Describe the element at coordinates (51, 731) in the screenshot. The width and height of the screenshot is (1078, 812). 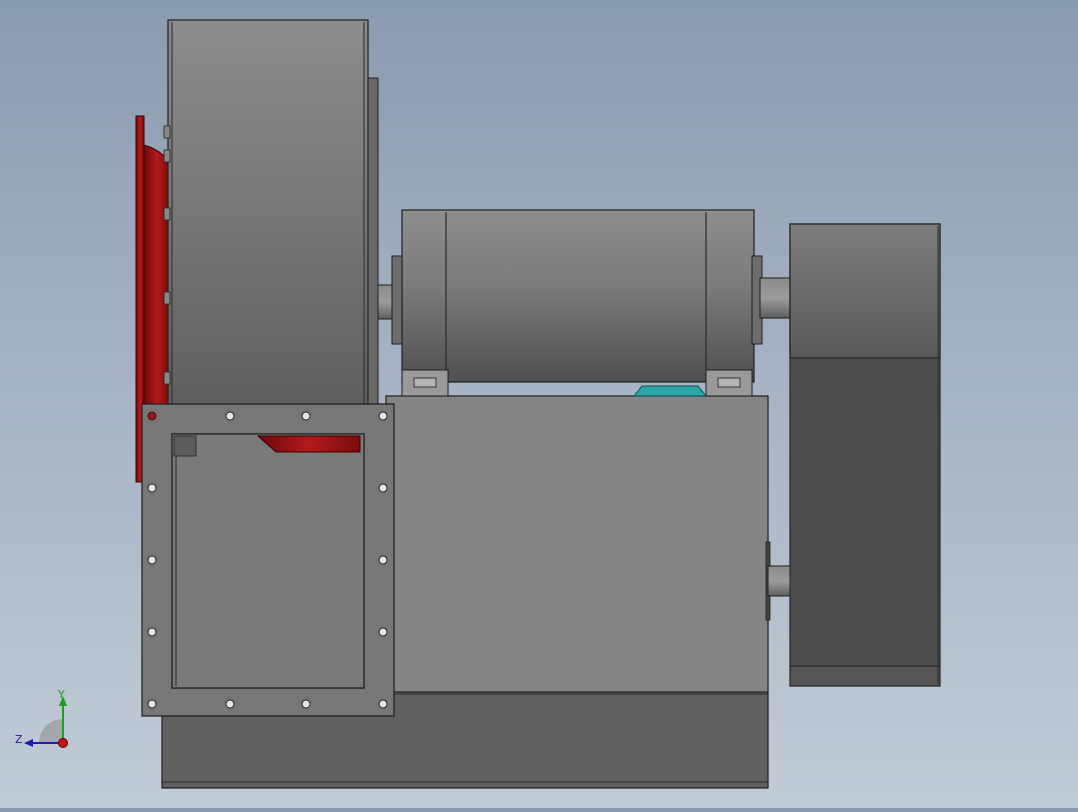
I see `triad-plane-icon` at that location.